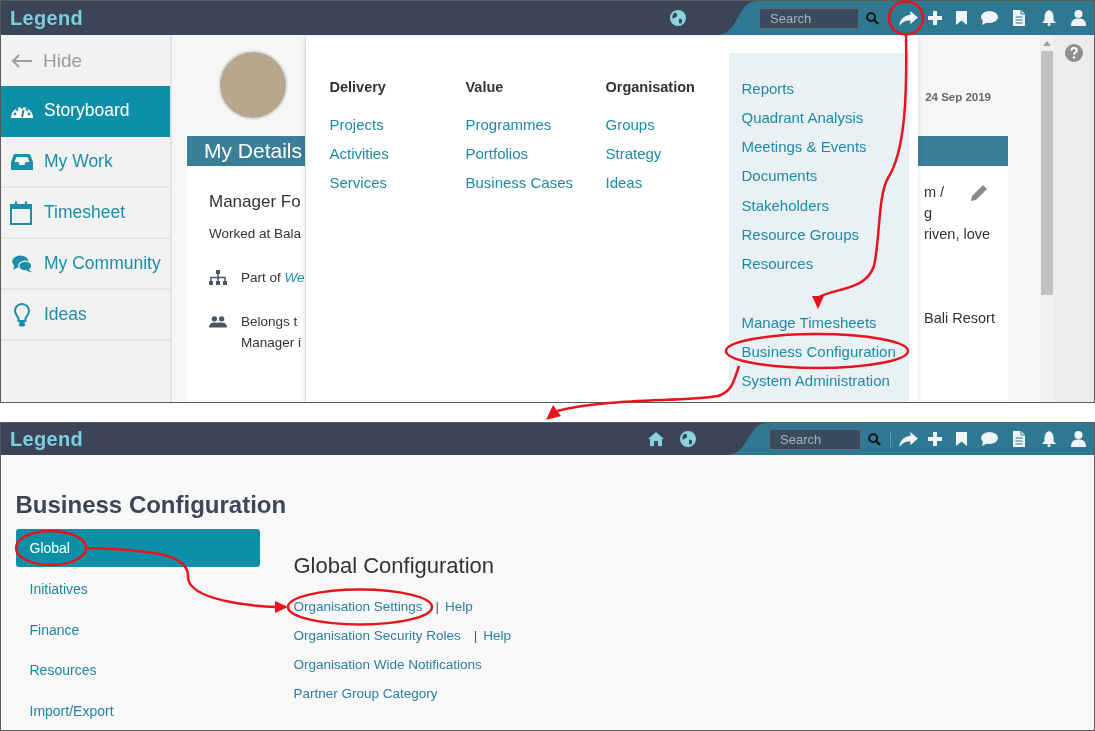 The image size is (1095, 731). Describe the element at coordinates (85, 213) in the screenshot. I see `sidebar-item: Timesheet` at that location.